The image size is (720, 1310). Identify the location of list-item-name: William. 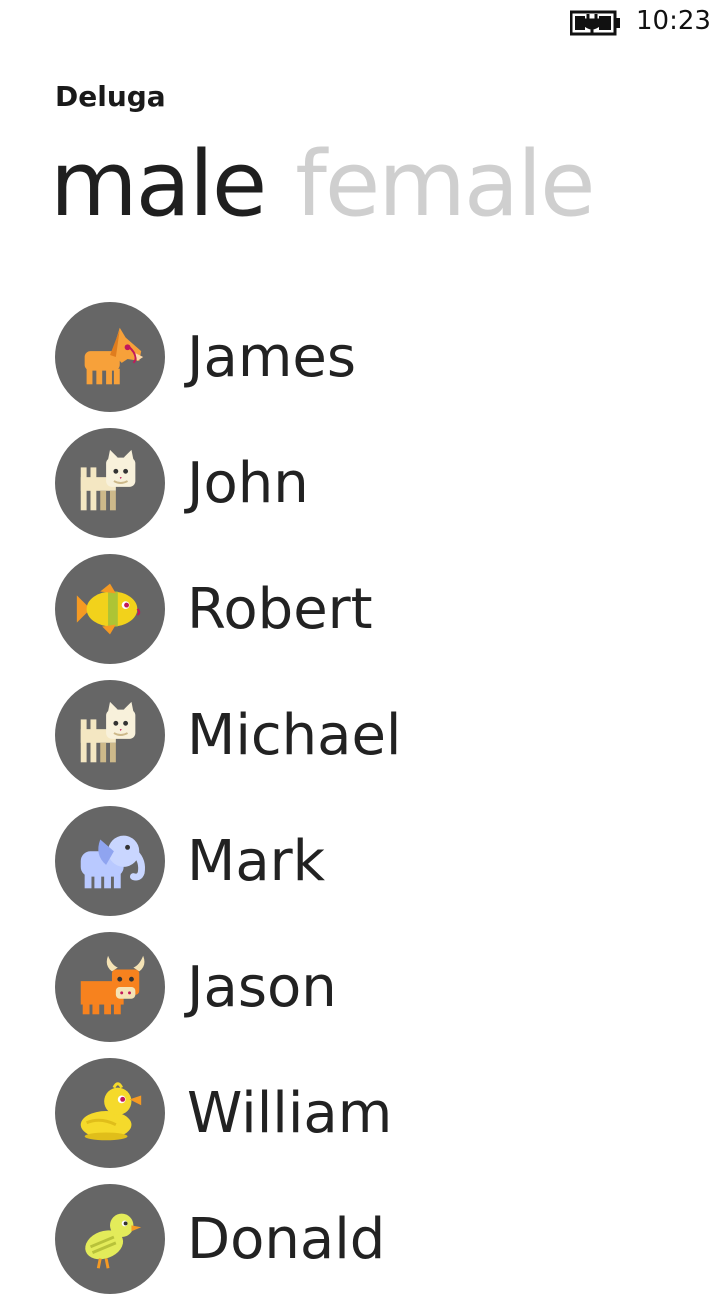
(290, 1113).